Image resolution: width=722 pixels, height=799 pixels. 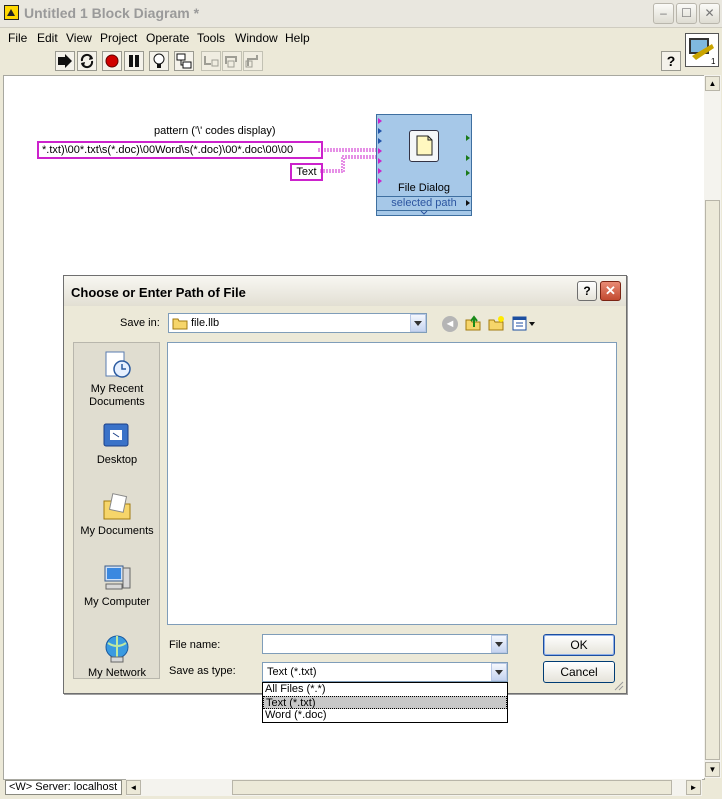 What do you see at coordinates (87, 61) in the screenshot?
I see `run-continuously-icon` at bounding box center [87, 61].